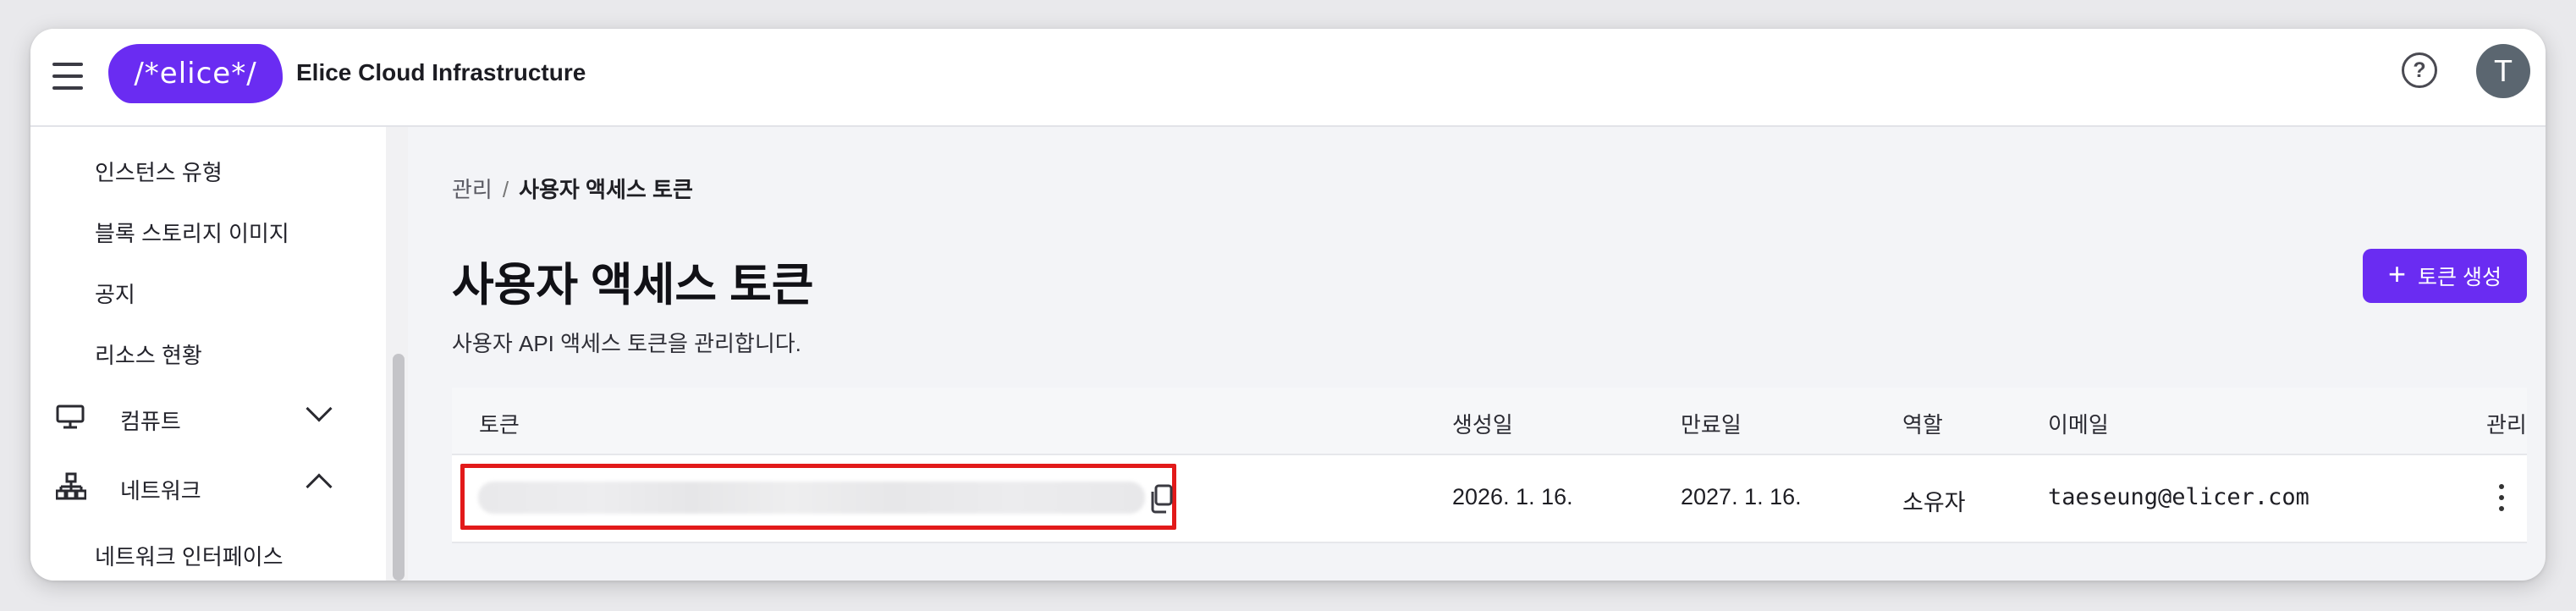 The width and height of the screenshot is (2576, 611). Describe the element at coordinates (811, 498) in the screenshot. I see `token-masked-value` at that location.